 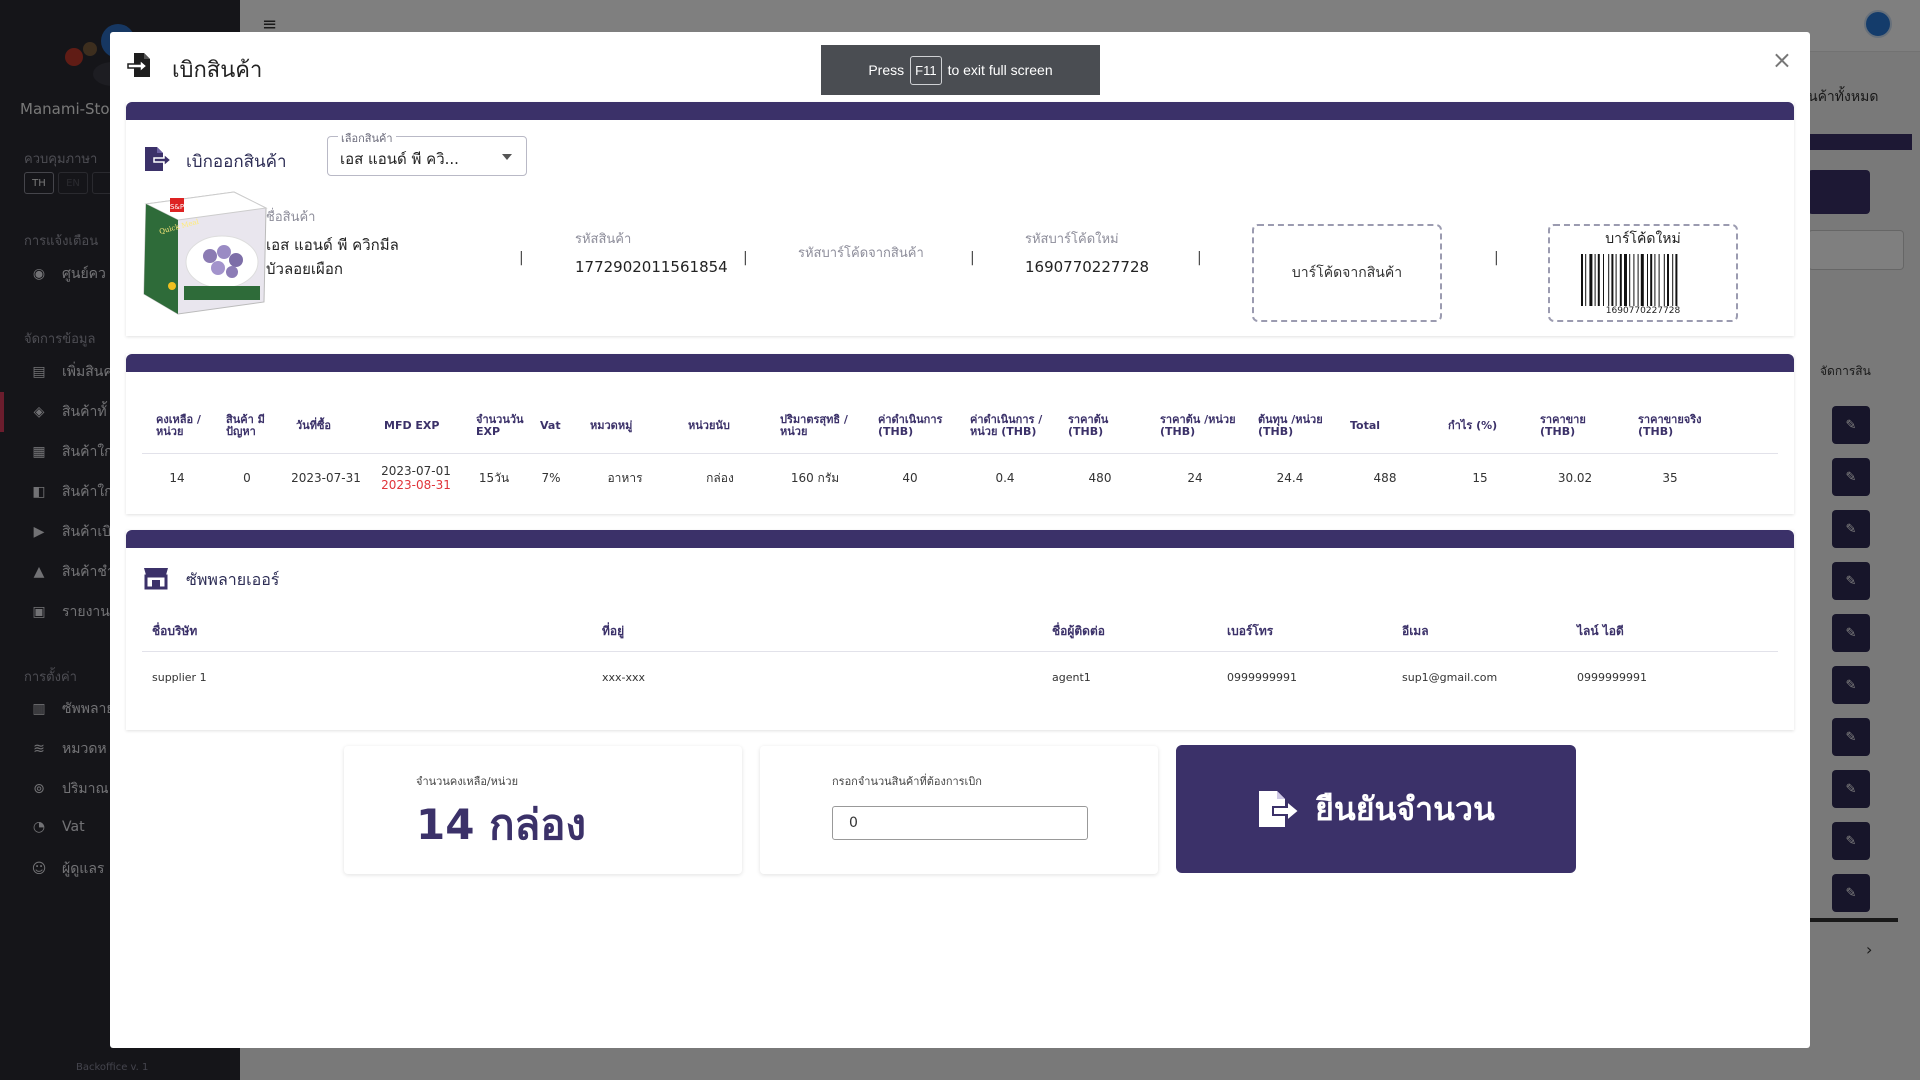 What do you see at coordinates (467, 781) in the screenshot?
I see `stat-label: จำนวนคงเหลือ/หน่วย` at bounding box center [467, 781].